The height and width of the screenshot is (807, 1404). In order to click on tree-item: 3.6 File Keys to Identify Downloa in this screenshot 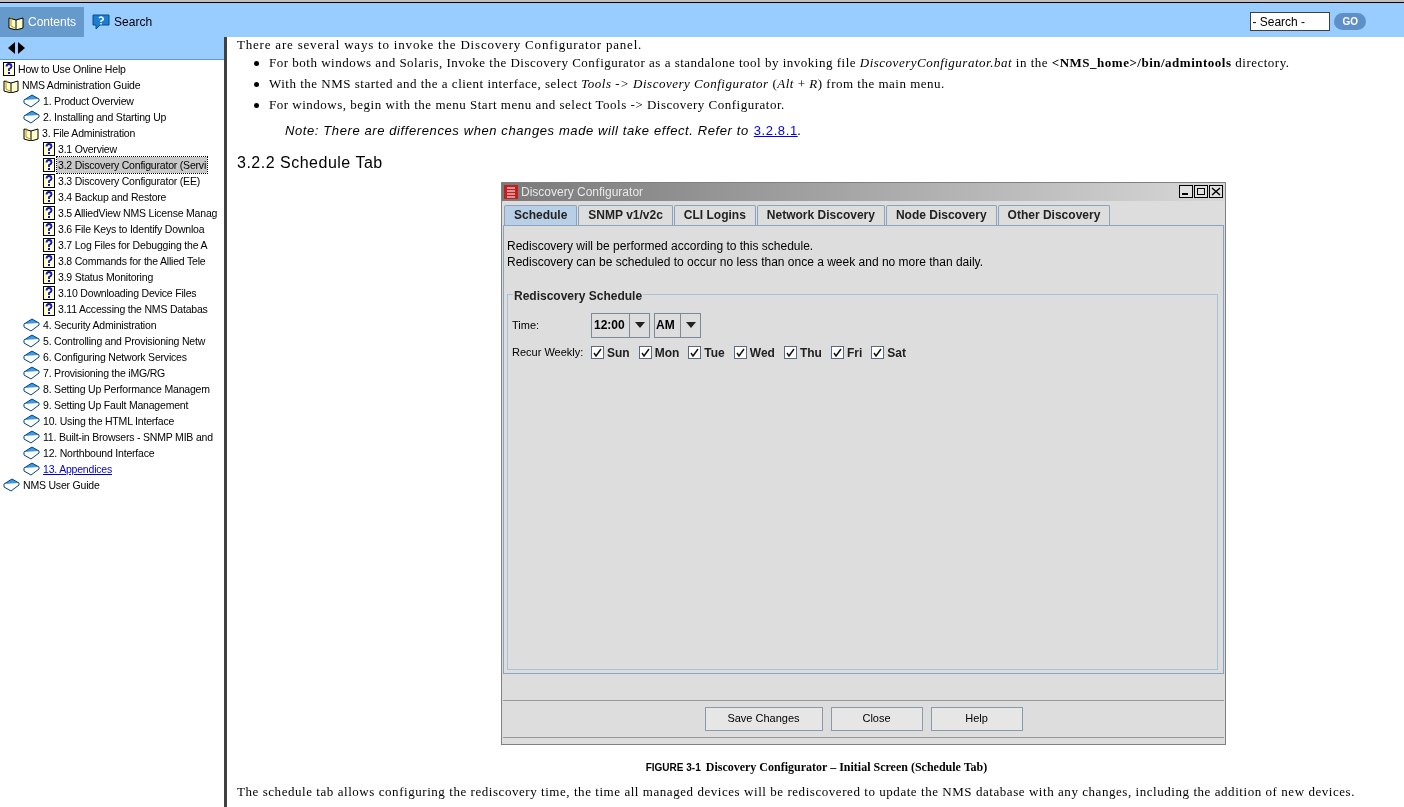, I will do `click(131, 229)`.